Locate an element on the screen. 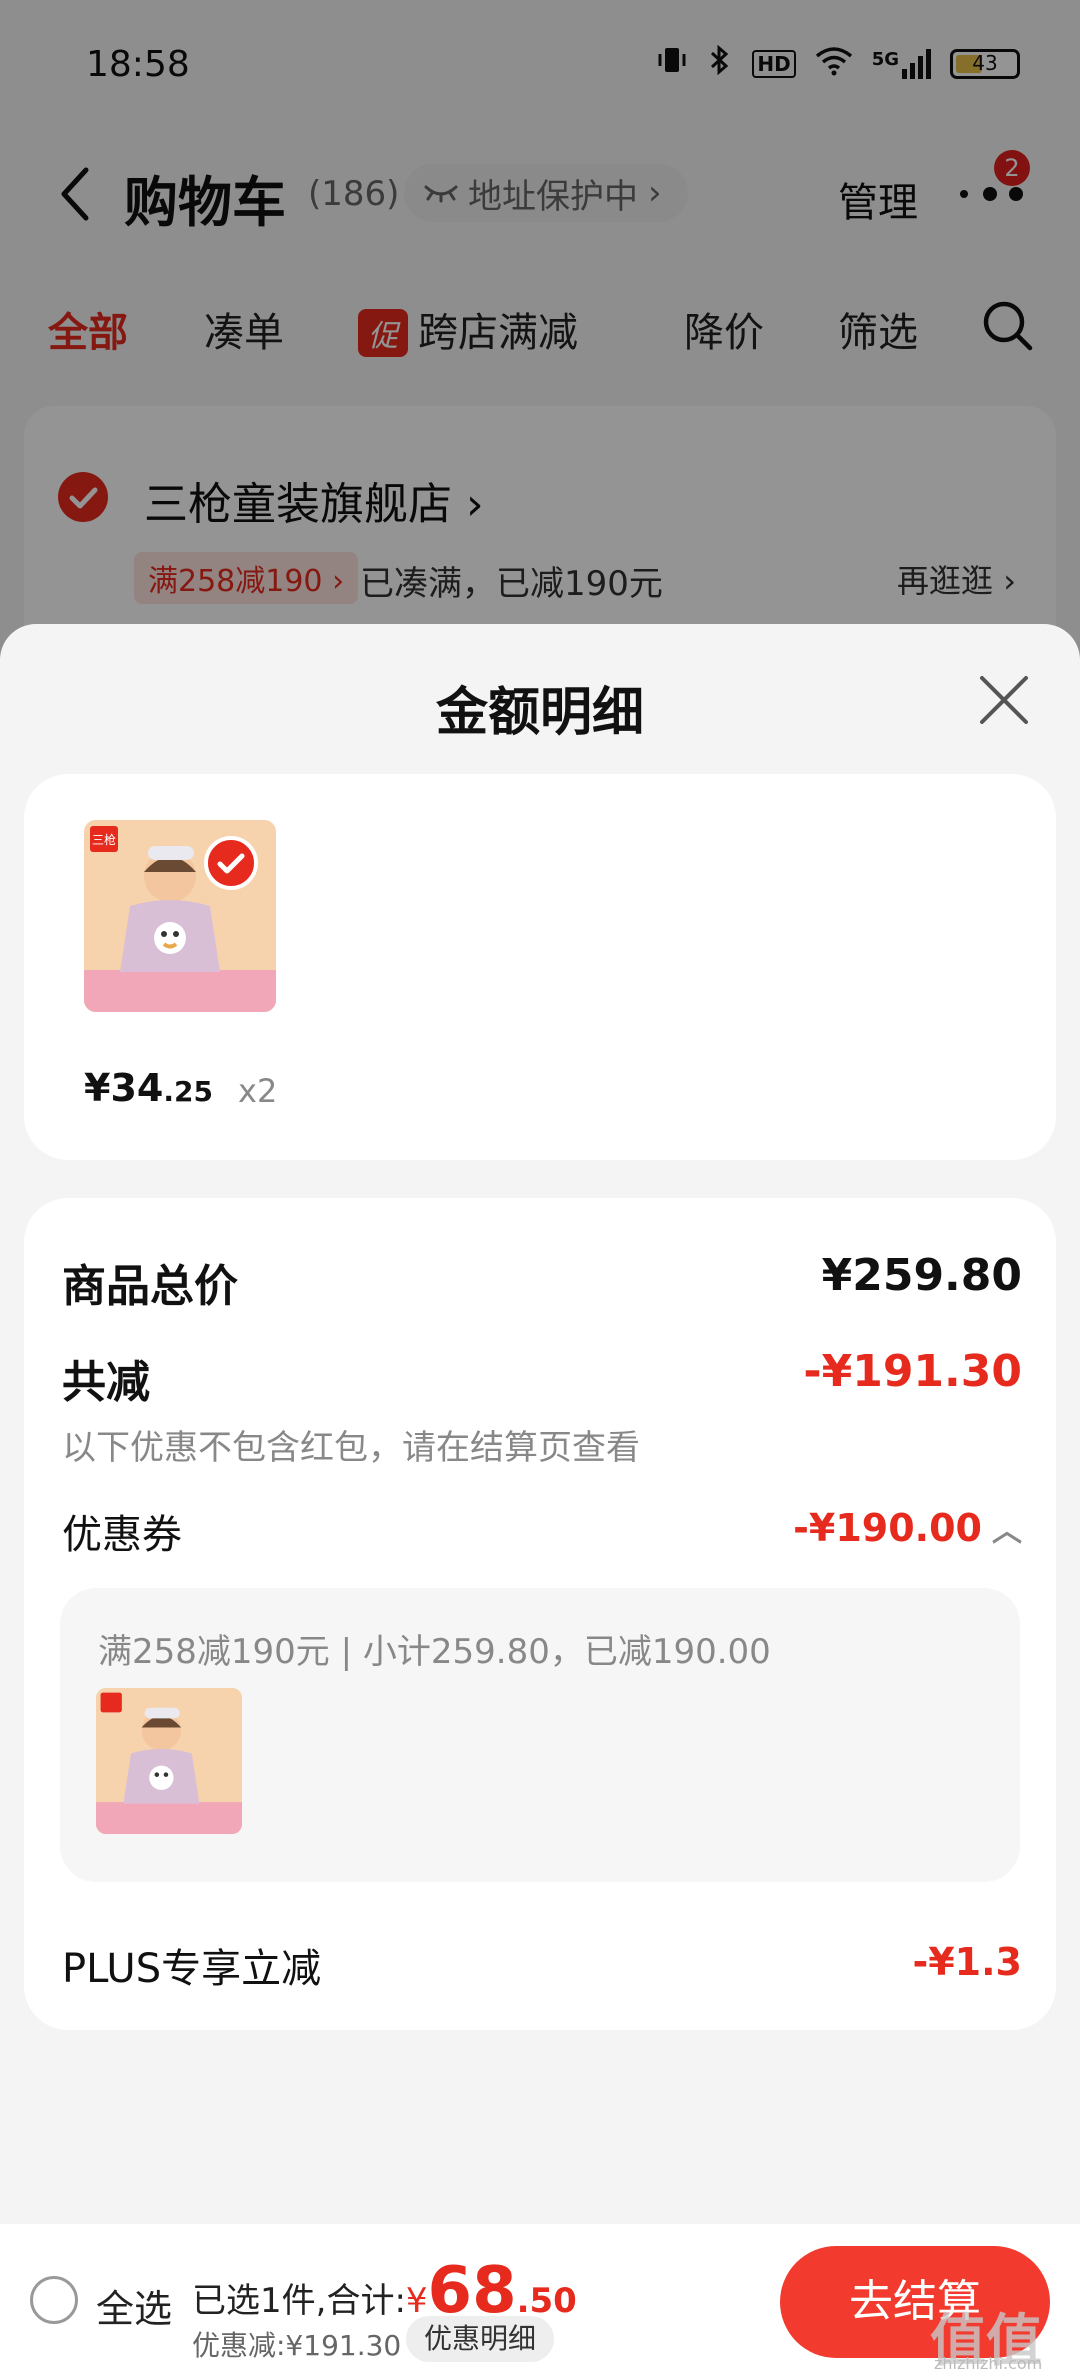 Image resolution: width=1080 pixels, height=2376 pixels. chevron-up-icon: ︿ is located at coordinates (1007, 1531).